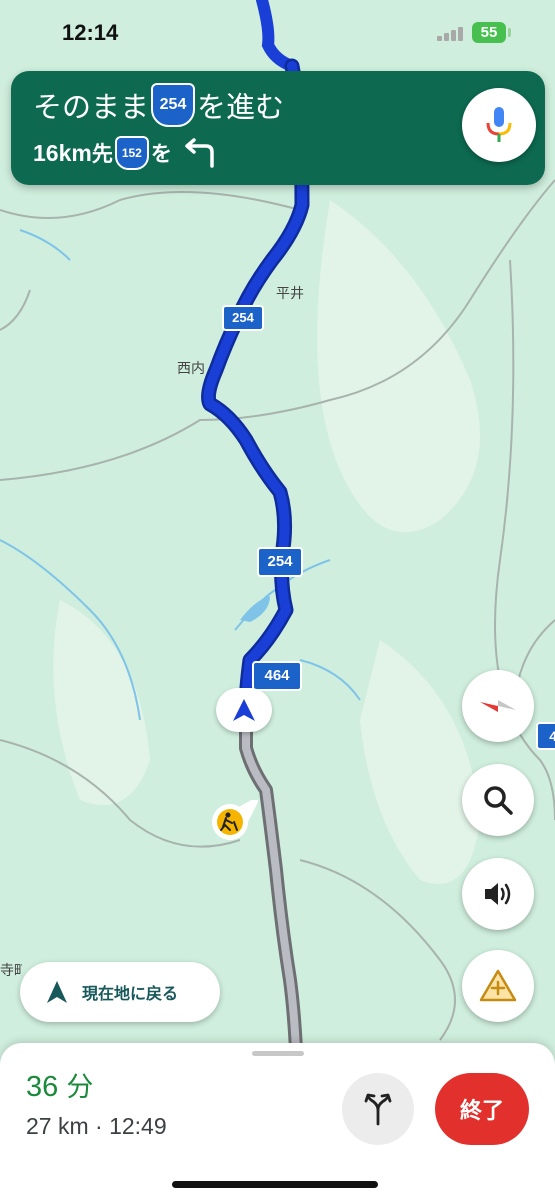  I want to click on eta-duration: 36 分, so click(59, 1084).